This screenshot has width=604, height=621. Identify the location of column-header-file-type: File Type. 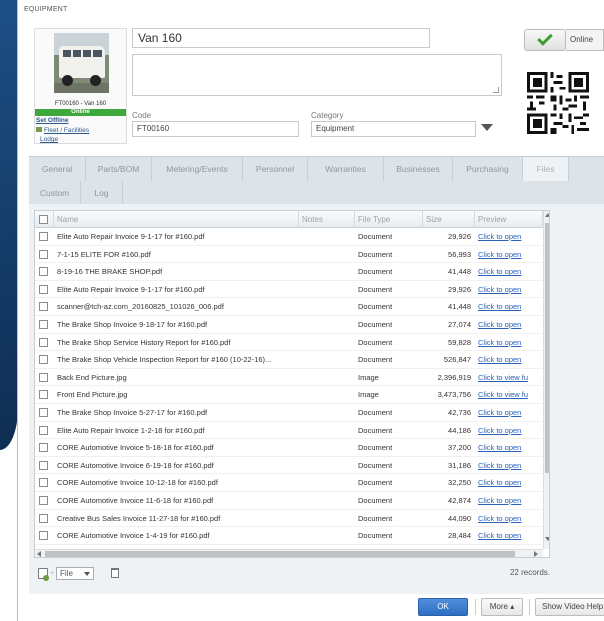
(389, 219).